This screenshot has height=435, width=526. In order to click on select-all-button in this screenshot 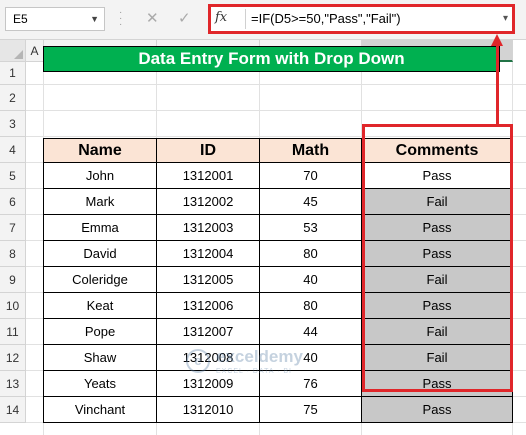, I will do `click(13, 51)`.